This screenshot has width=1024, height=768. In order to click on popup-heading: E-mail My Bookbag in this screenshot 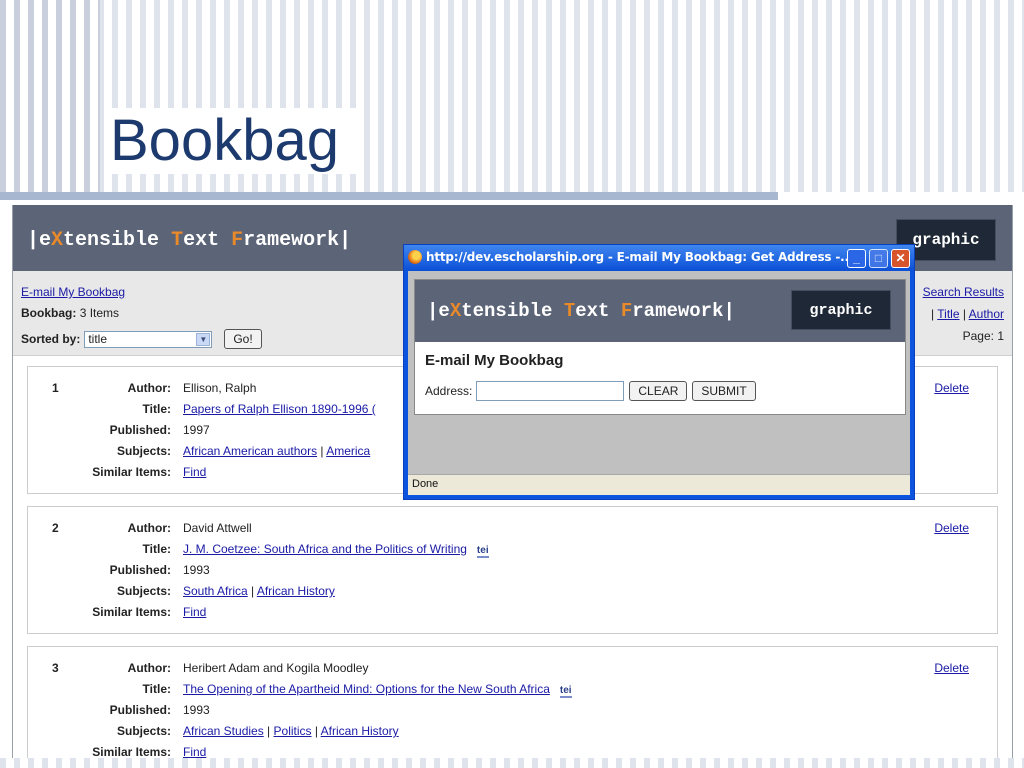, I will do `click(494, 360)`.